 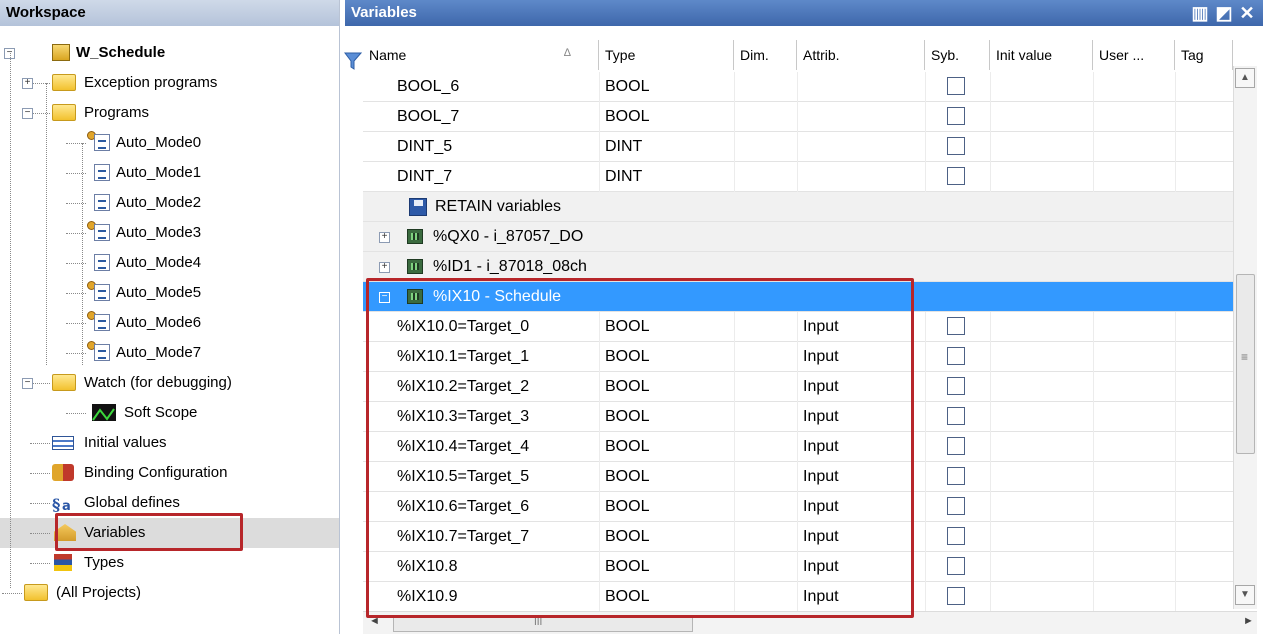 What do you see at coordinates (798, 87) in the screenshot?
I see `table-row: BOOL_6 BOOL` at bounding box center [798, 87].